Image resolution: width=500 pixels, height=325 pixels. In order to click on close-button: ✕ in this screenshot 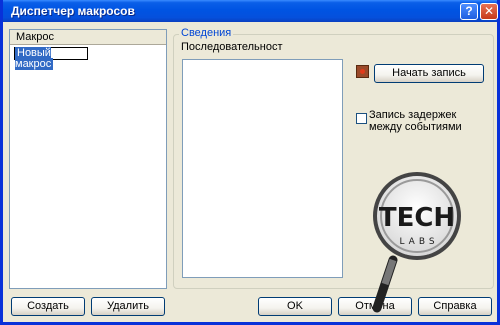, I will do `click(489, 11)`.